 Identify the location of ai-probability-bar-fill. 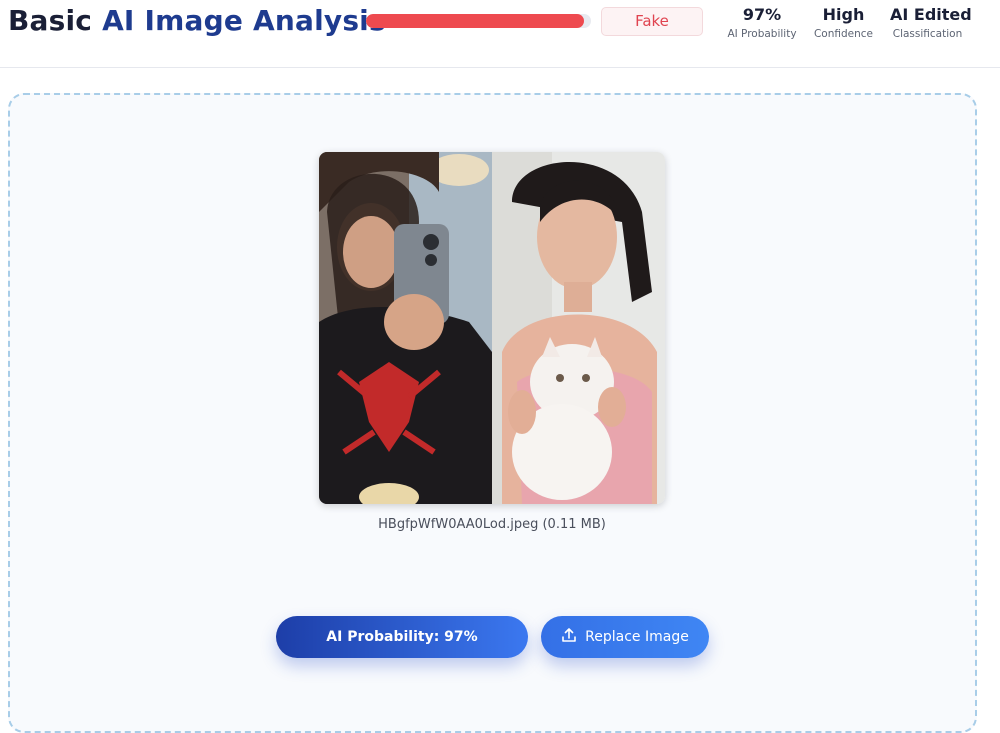
(475, 21).